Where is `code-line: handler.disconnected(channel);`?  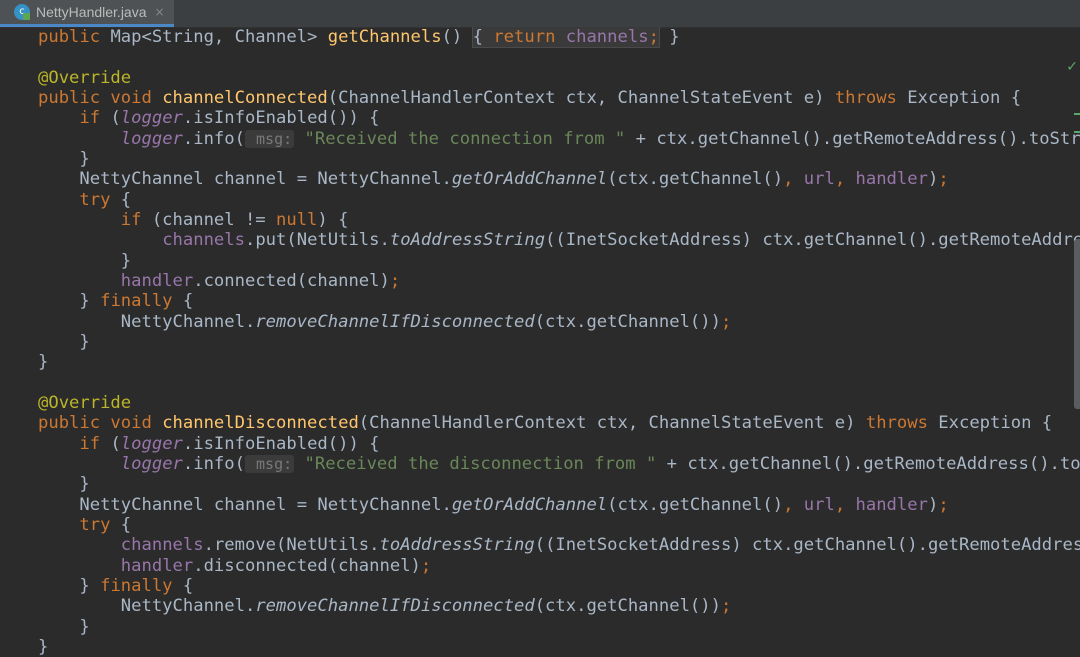 code-line: handler.disconnected(channel); is located at coordinates (234, 566).